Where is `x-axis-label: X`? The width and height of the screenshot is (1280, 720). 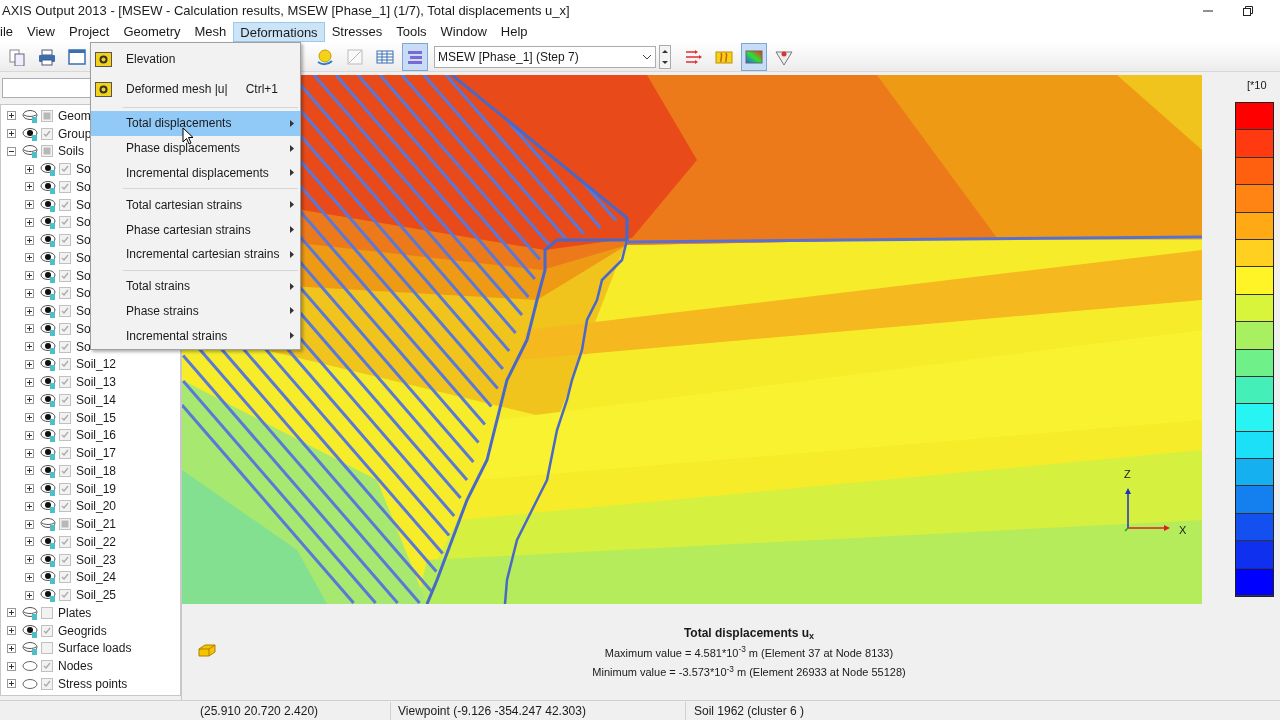 x-axis-label: X is located at coordinates (1183, 530).